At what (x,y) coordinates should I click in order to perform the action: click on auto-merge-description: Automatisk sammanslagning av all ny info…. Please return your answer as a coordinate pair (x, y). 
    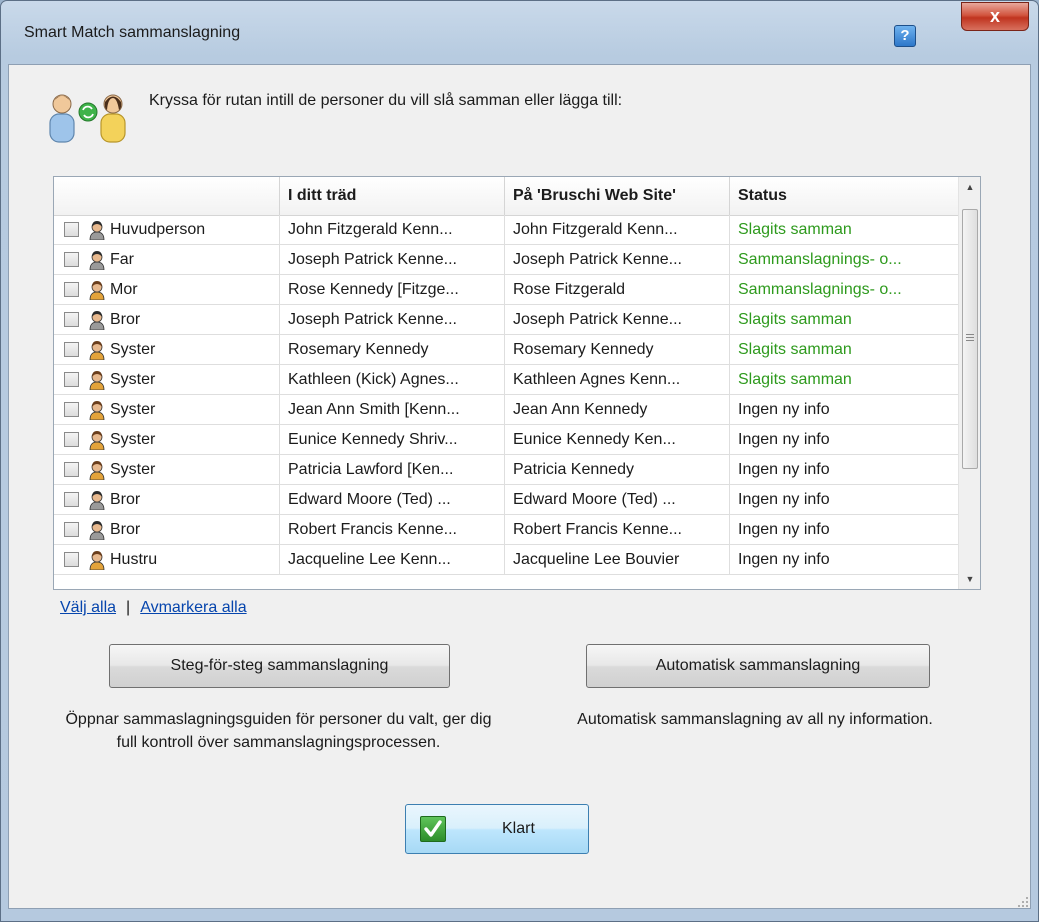
    Looking at the image, I should click on (755, 719).